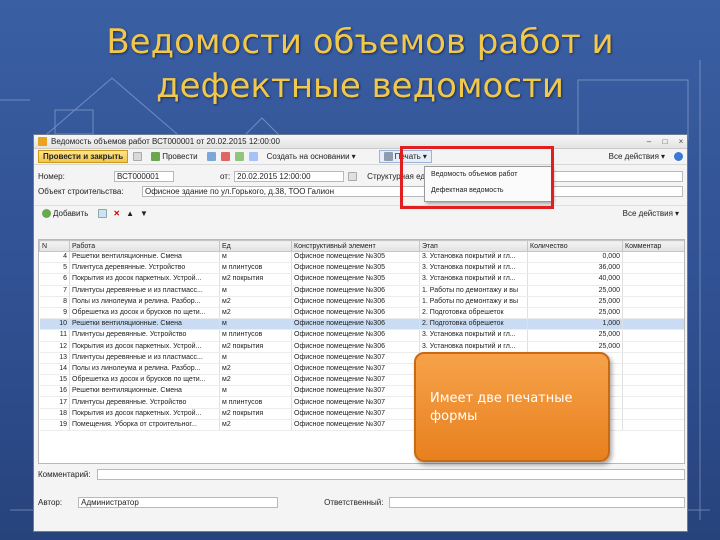  I want to click on cell-n: 11, so click(54, 335).